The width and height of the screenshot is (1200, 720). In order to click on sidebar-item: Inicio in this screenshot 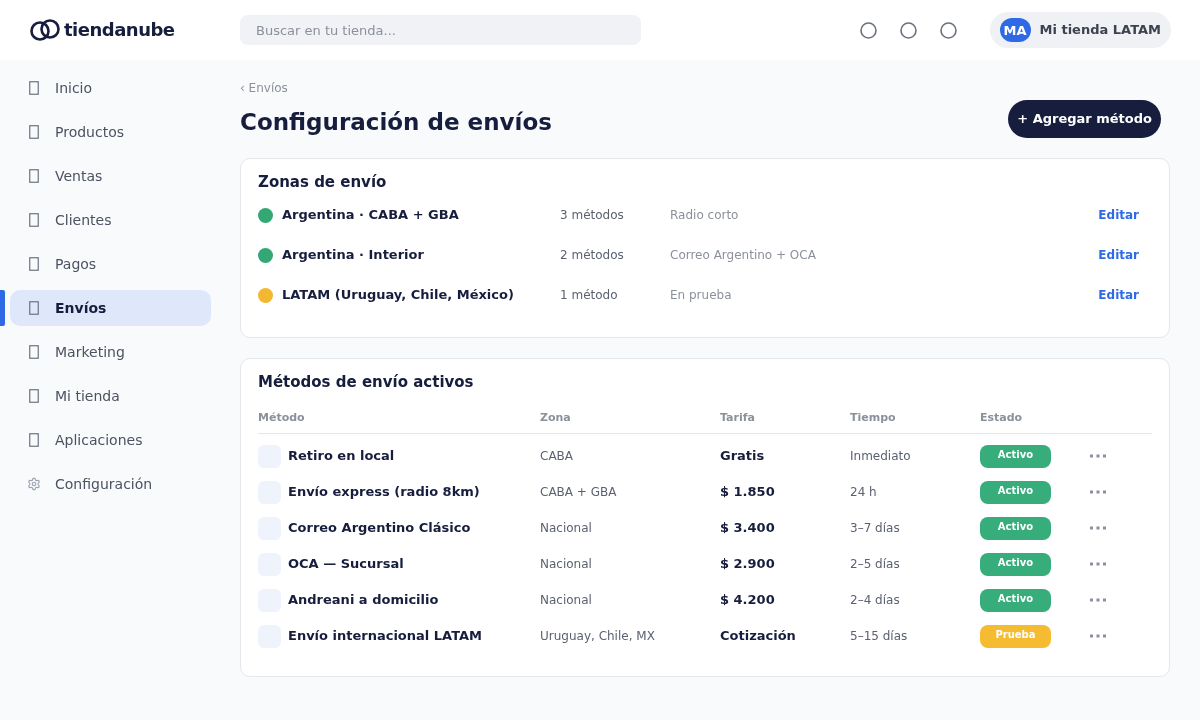, I will do `click(110, 88)`.